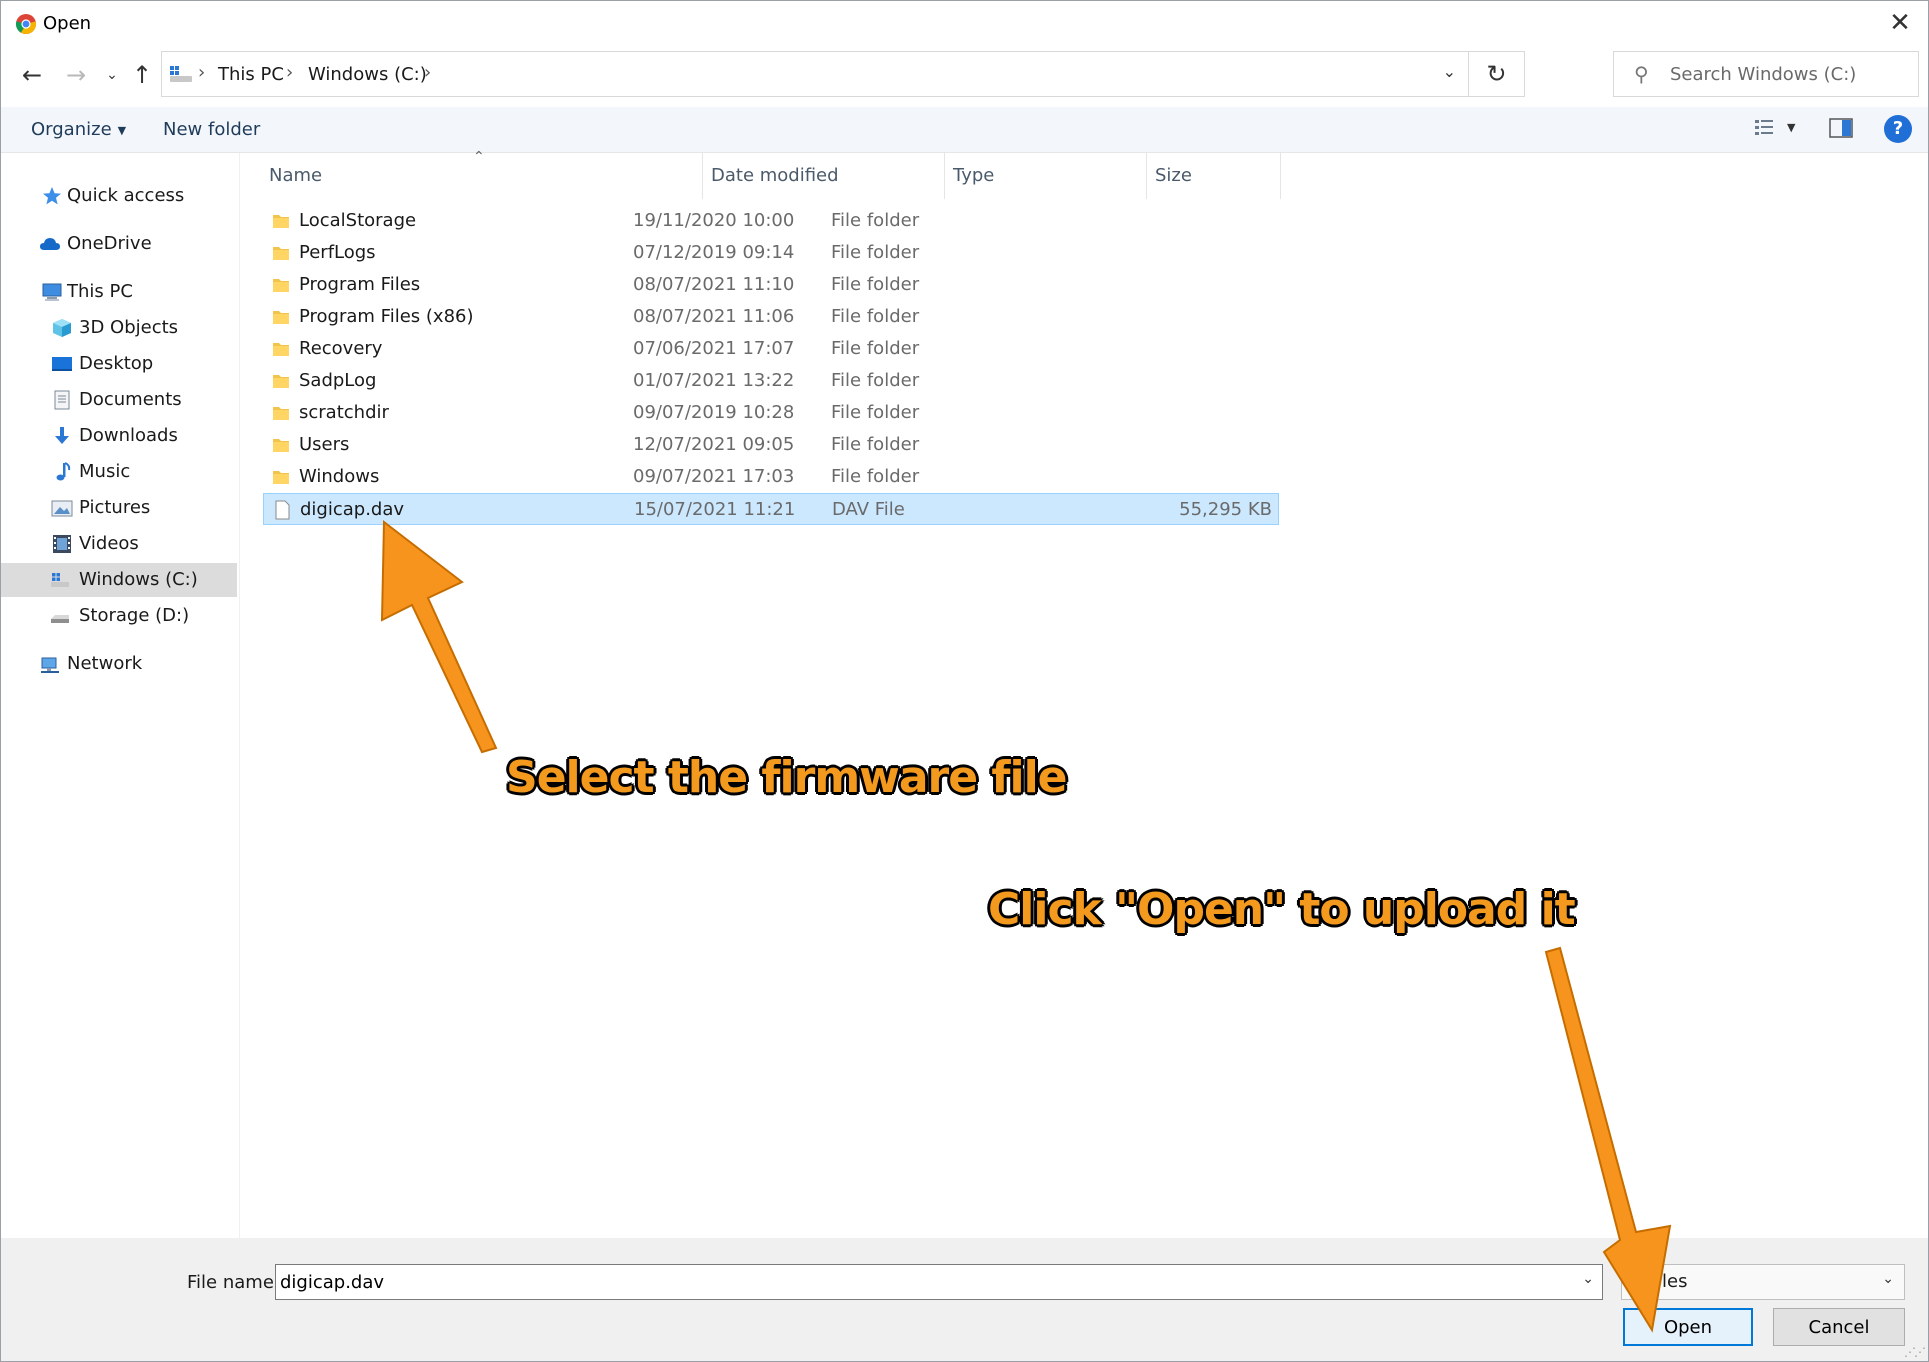 This screenshot has height=1362, width=1929. I want to click on nav-item-videos: Videos, so click(119, 544).